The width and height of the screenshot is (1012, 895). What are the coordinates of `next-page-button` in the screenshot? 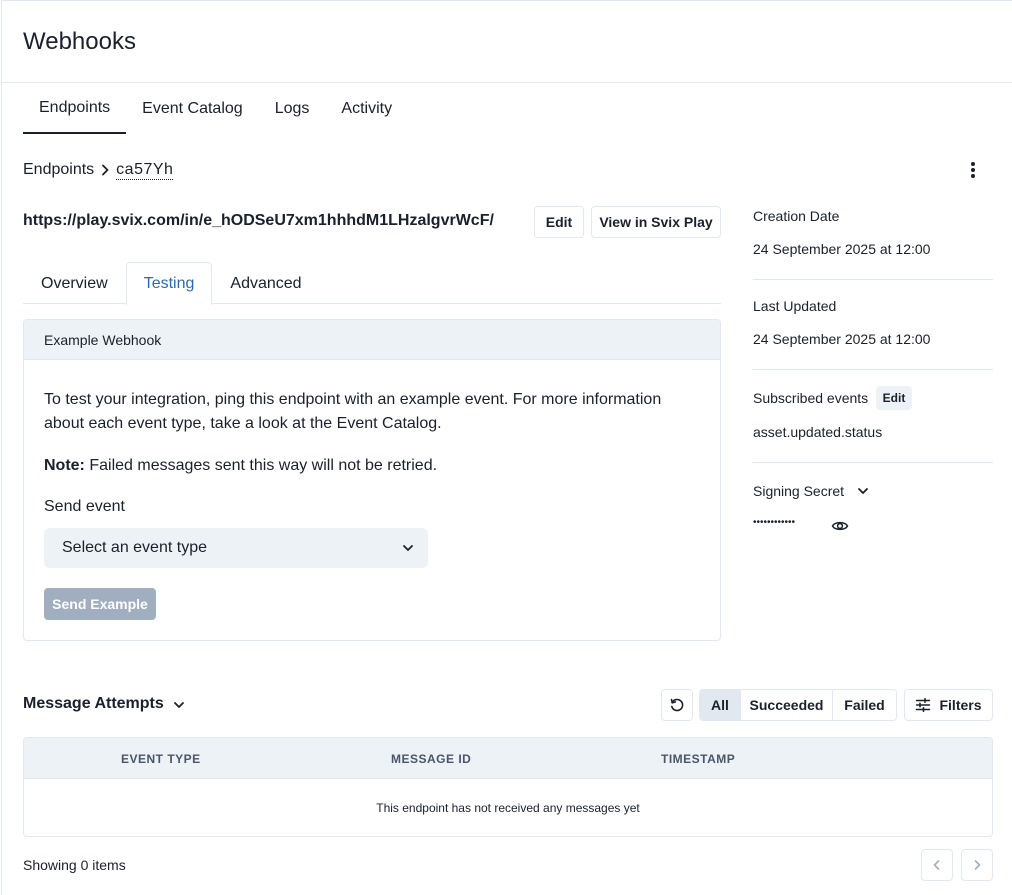 It's located at (977, 865).